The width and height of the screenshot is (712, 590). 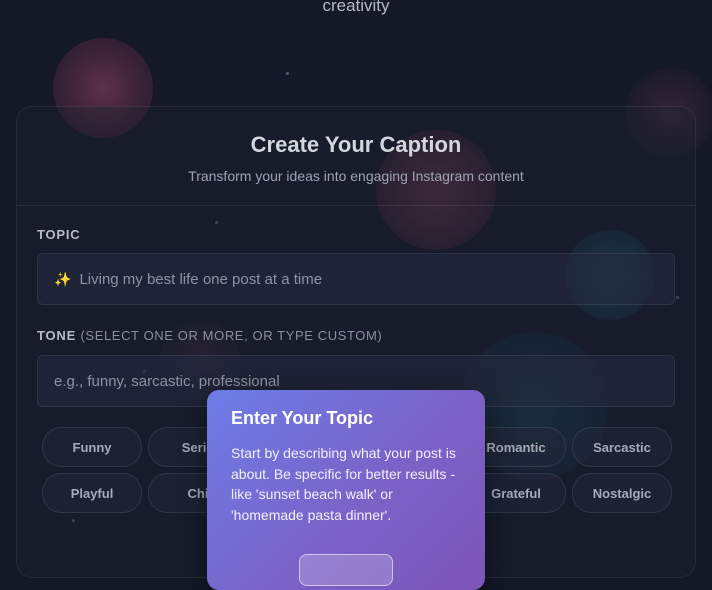 I want to click on tone-label-text: TONE, so click(x=57, y=335).